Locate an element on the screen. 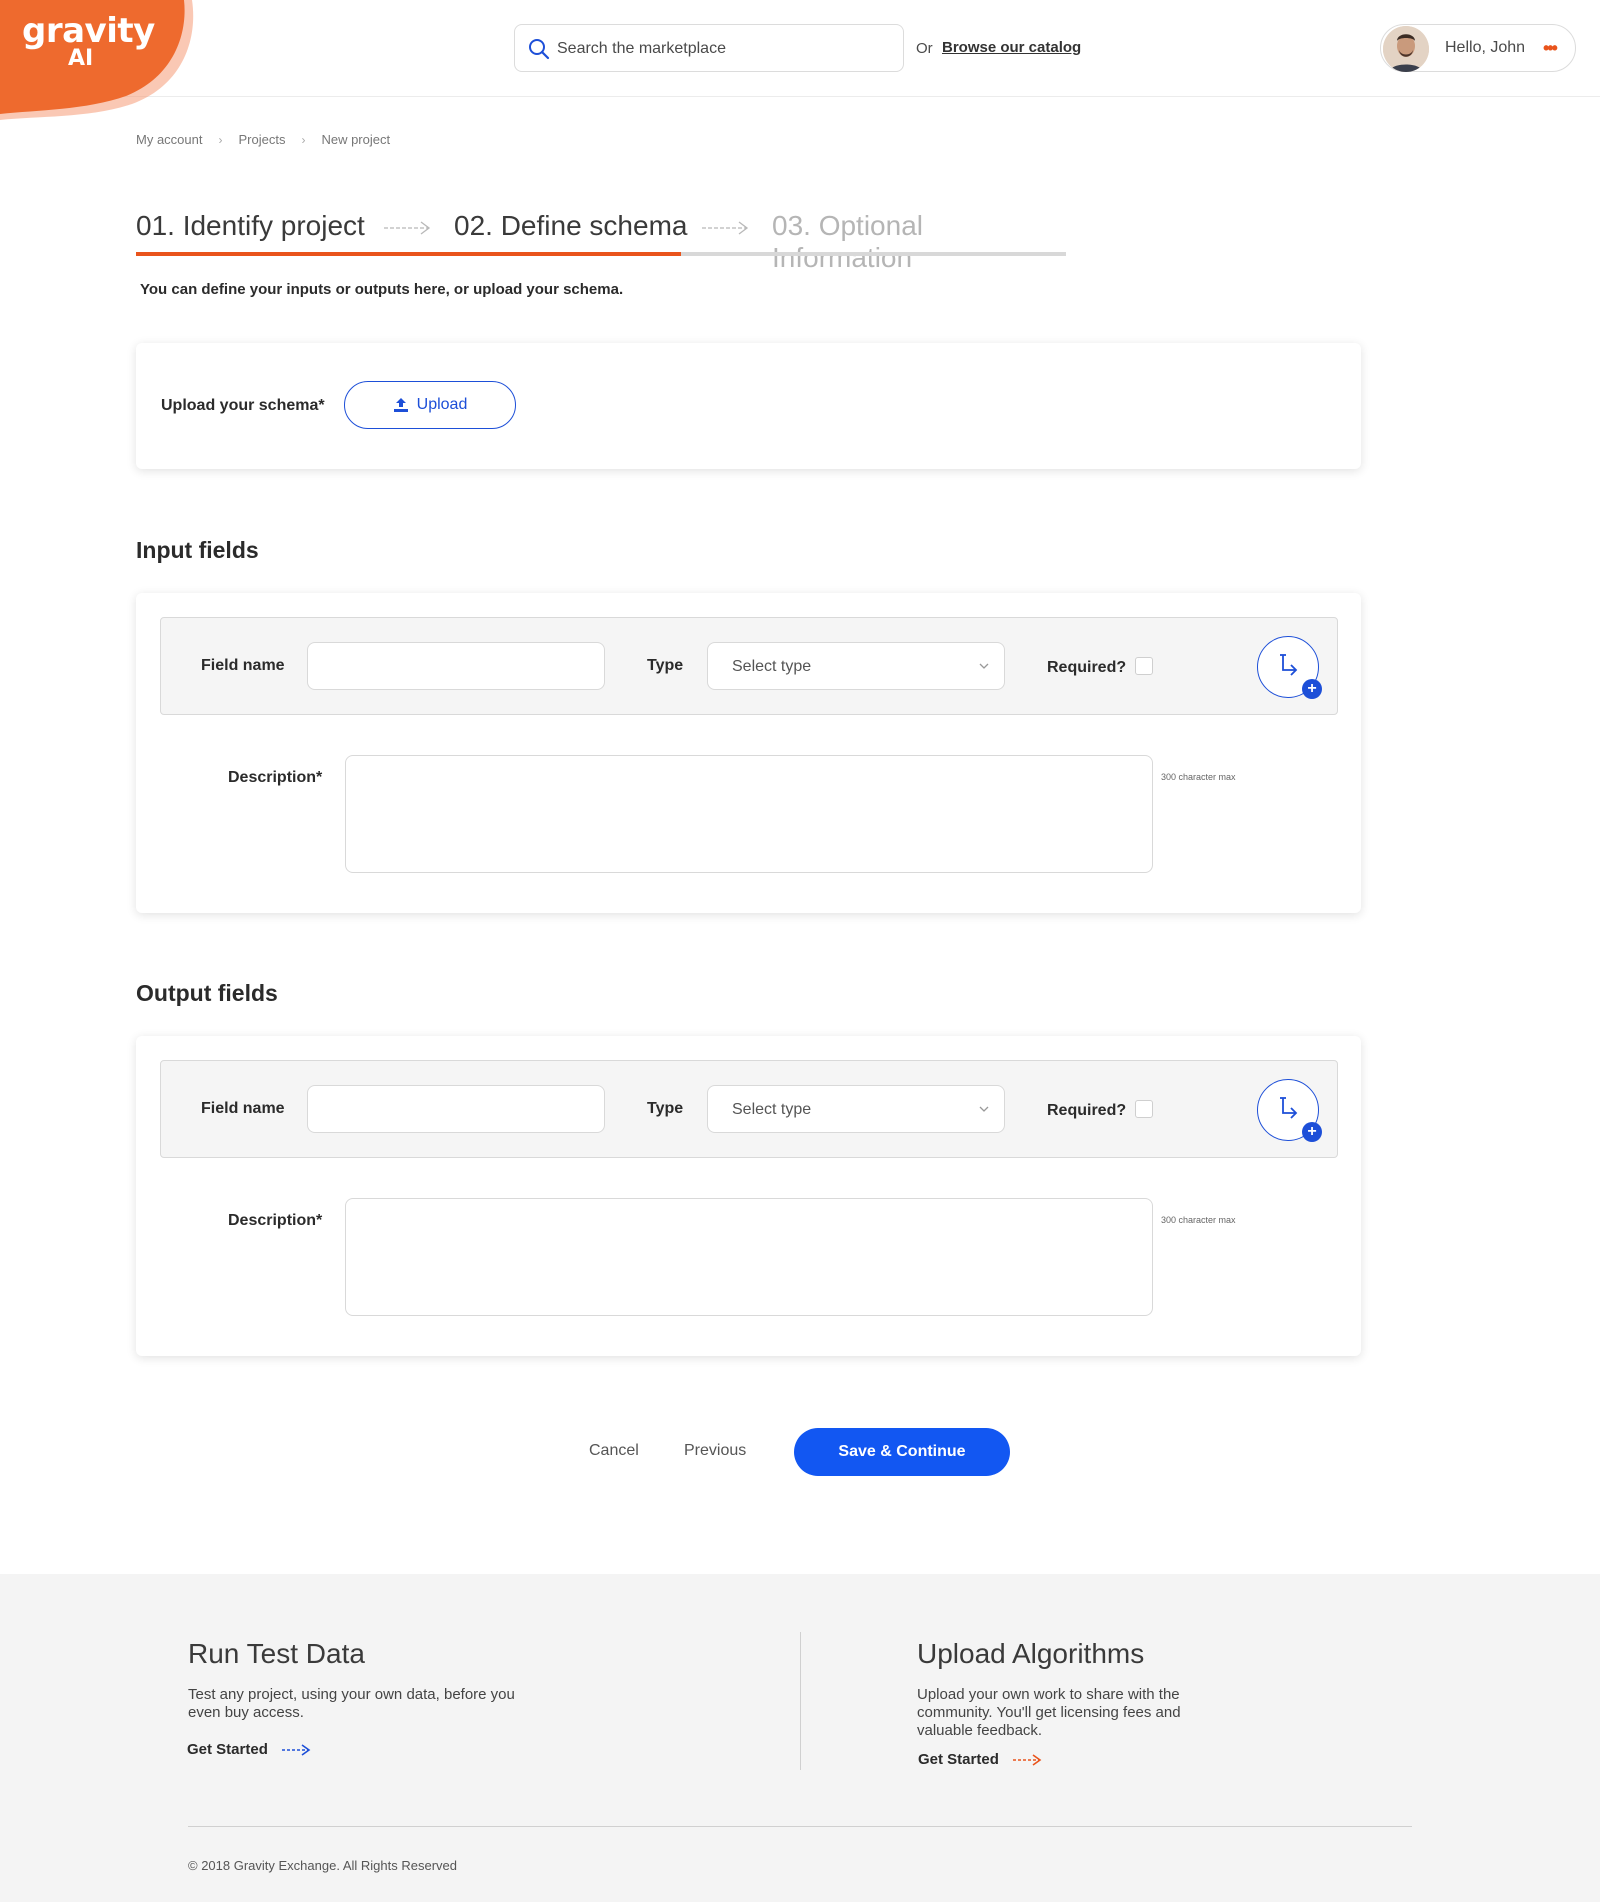  user-photo is located at coordinates (1406, 49).